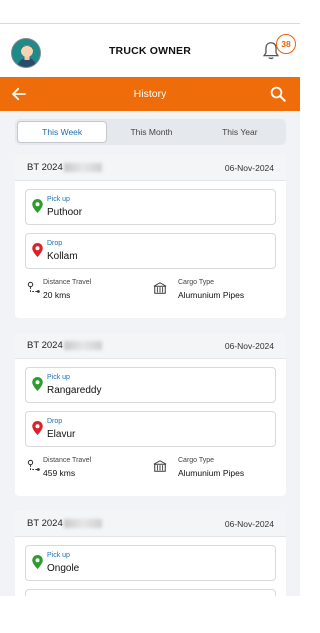 The width and height of the screenshot is (320, 633). What do you see at coordinates (286, 44) in the screenshot?
I see `notification-badge: 38` at bounding box center [286, 44].